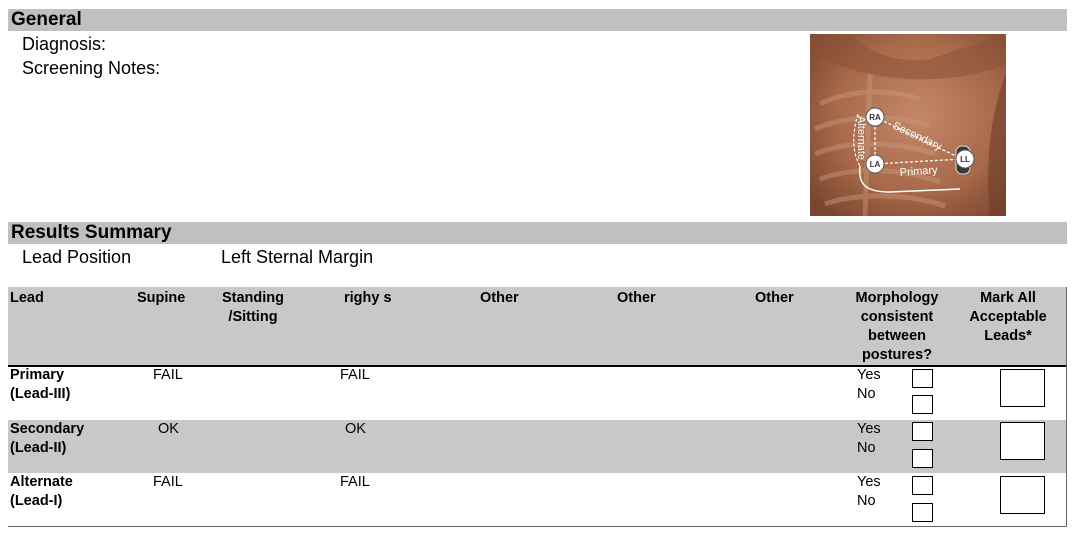  Describe the element at coordinates (161, 298) in the screenshot. I see `header-supine: Supine` at that location.